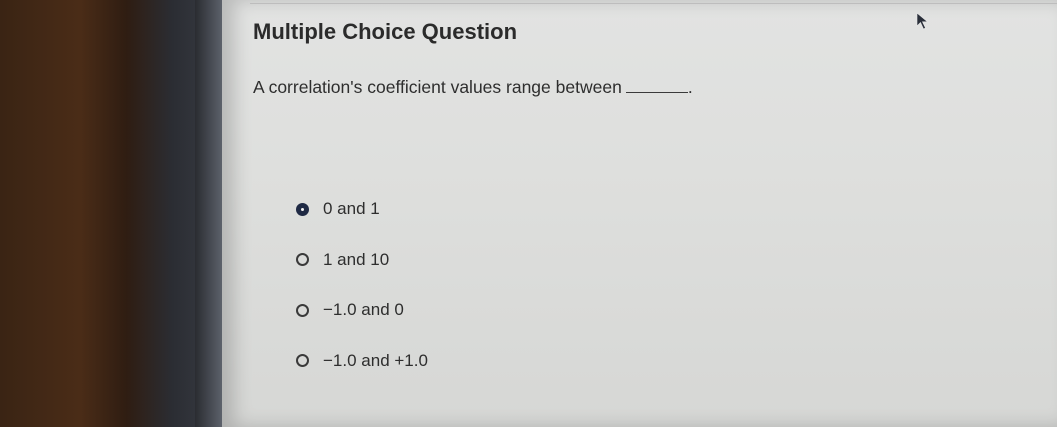 This screenshot has width=1057, height=427. Describe the element at coordinates (653, 3) in the screenshot. I see `top-divider` at that location.